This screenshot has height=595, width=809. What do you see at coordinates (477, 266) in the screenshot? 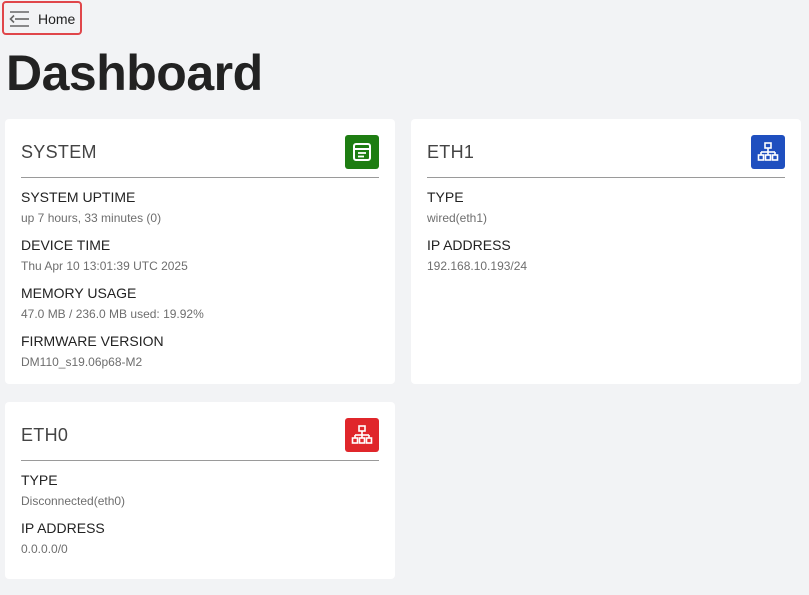
I see `field-value: 192.168.10.193/24` at bounding box center [477, 266].